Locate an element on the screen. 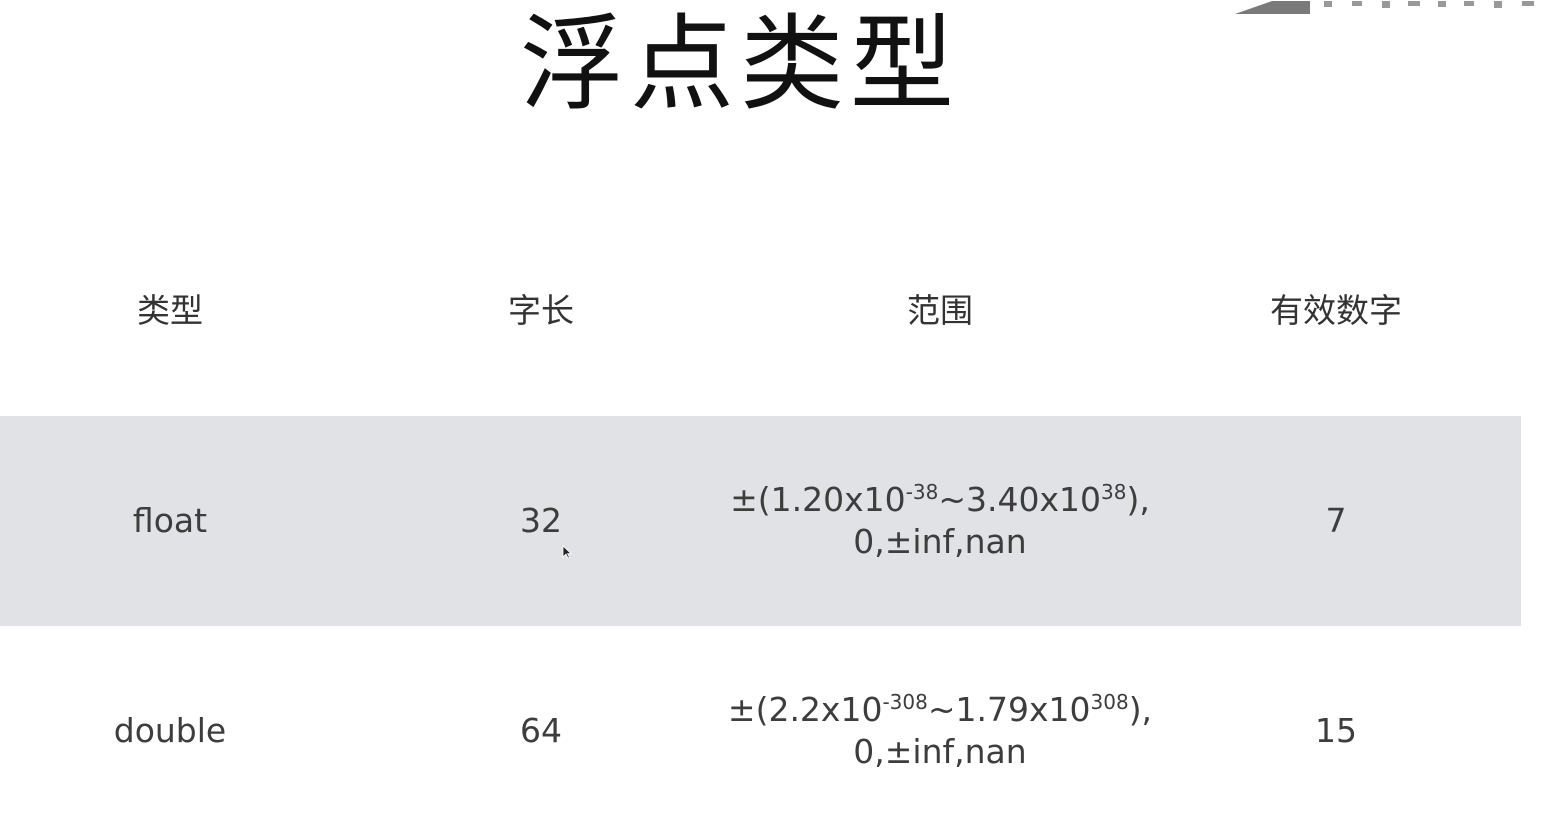 This screenshot has width=1552, height=836. bits-cell: 32 is located at coordinates (541, 520).